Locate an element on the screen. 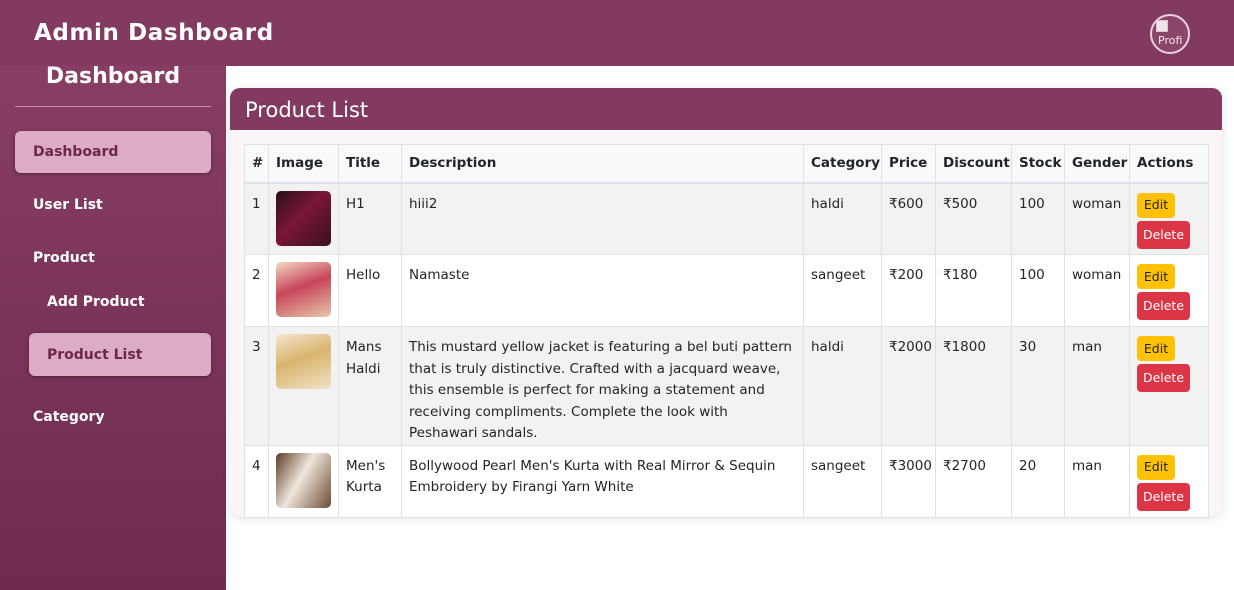 Image resolution: width=1234 pixels, height=590 pixels. avatar-alt-text: Profi is located at coordinates (1170, 40).